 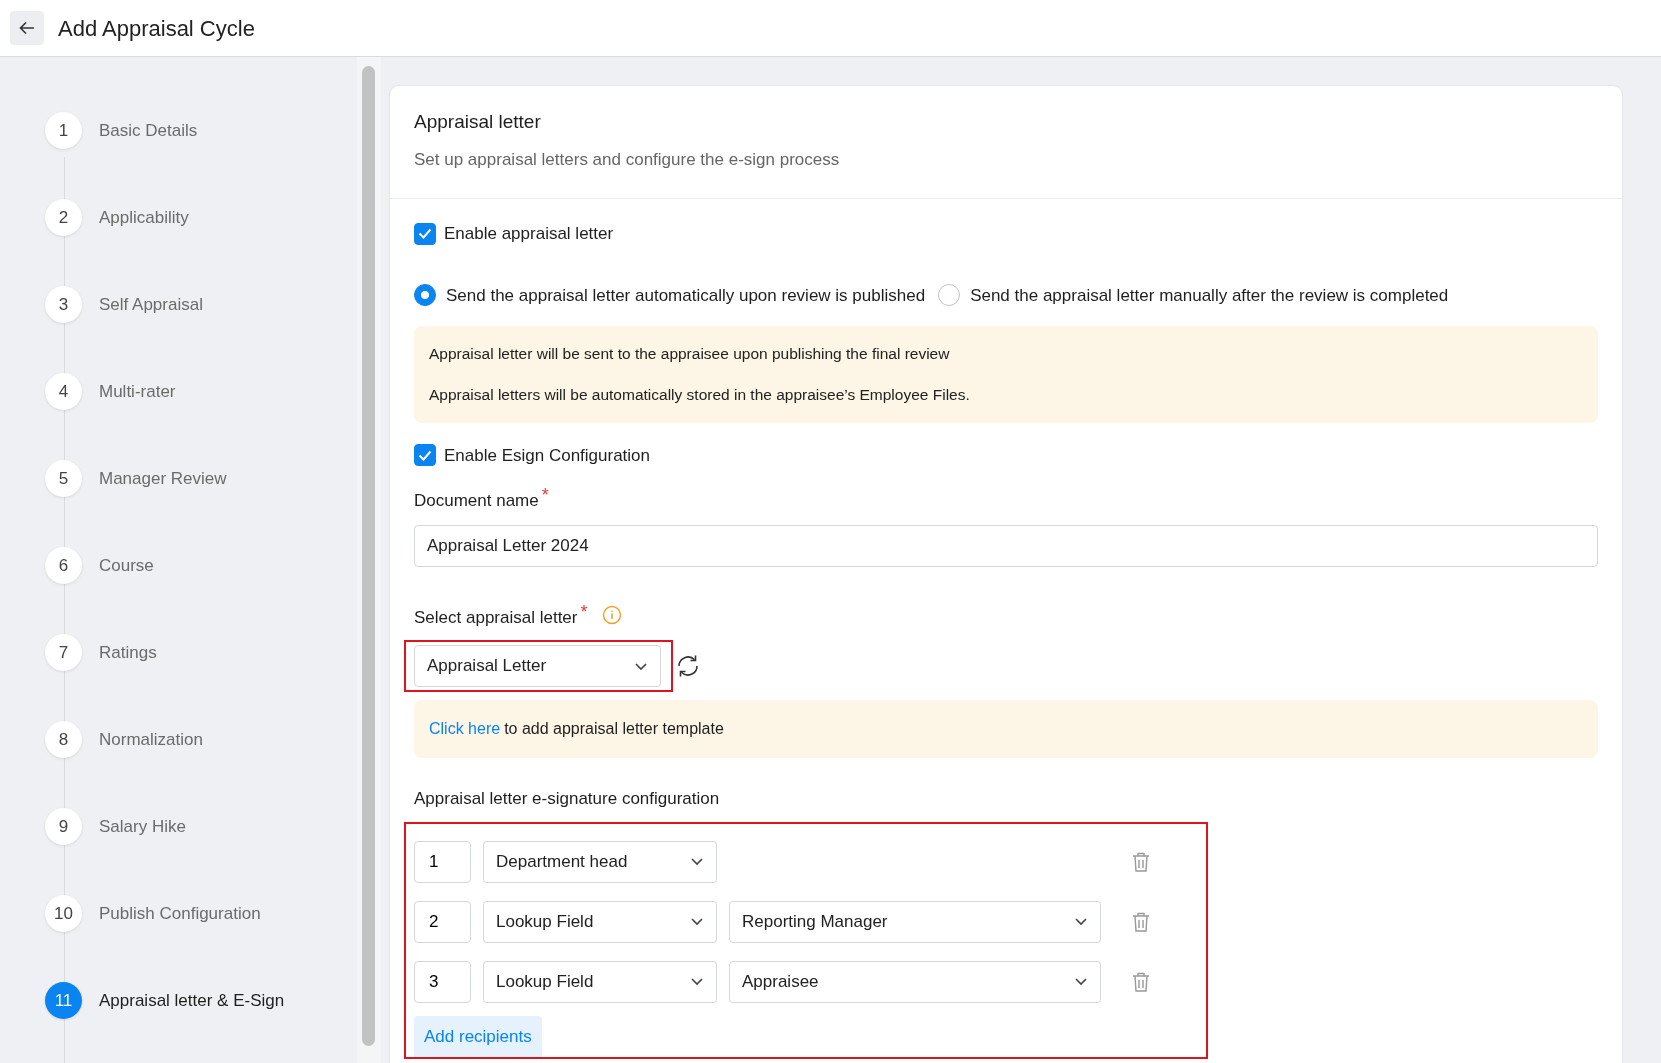 I want to click on add-recipients-button: Add recipients, so click(x=478, y=1036).